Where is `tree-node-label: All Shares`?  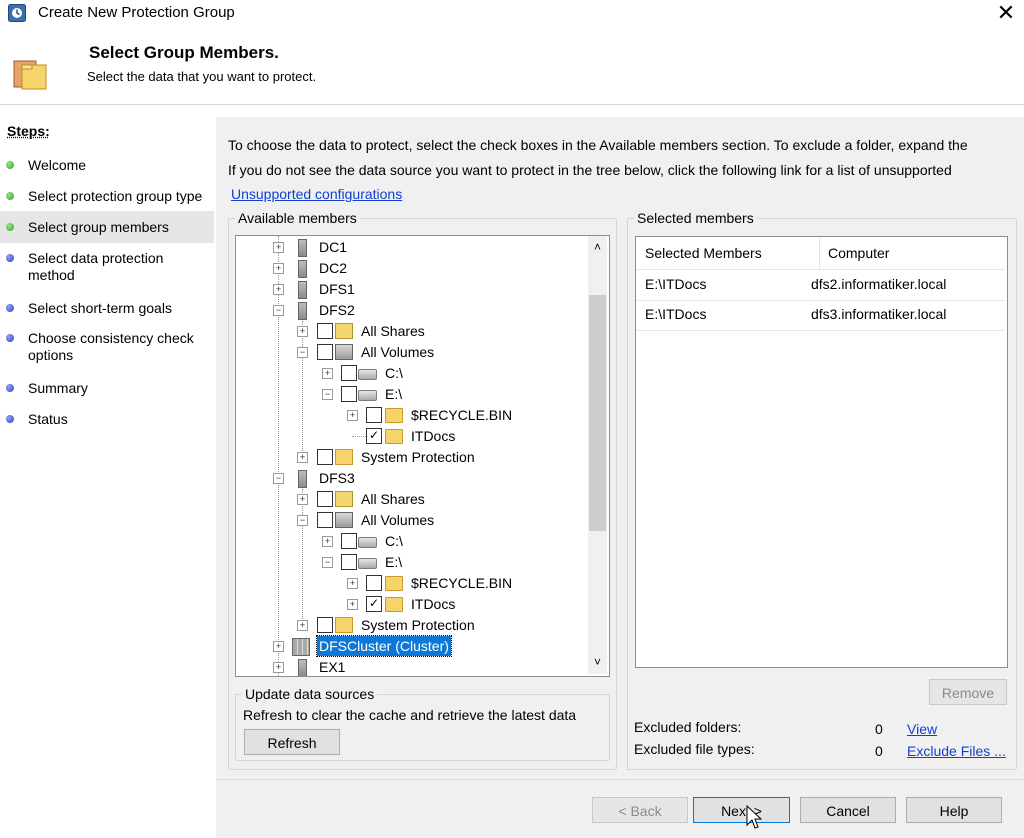 tree-node-label: All Shares is located at coordinates (393, 499).